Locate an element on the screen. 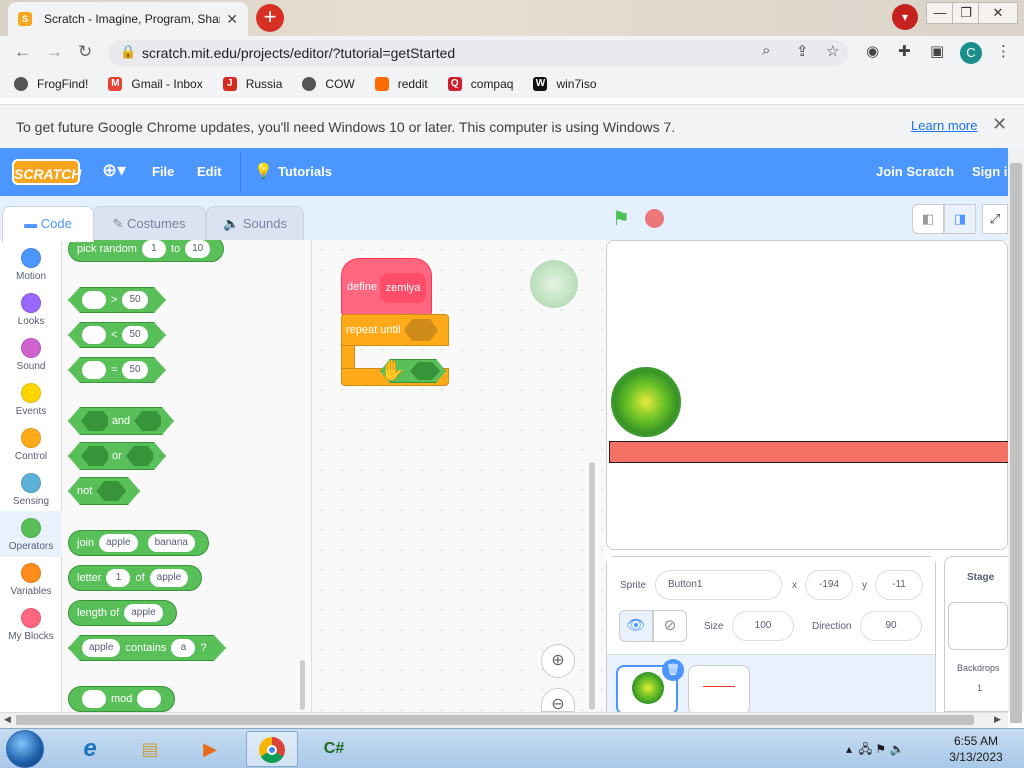 The image size is (1024, 768). category-looks: Looks is located at coordinates (31, 310).